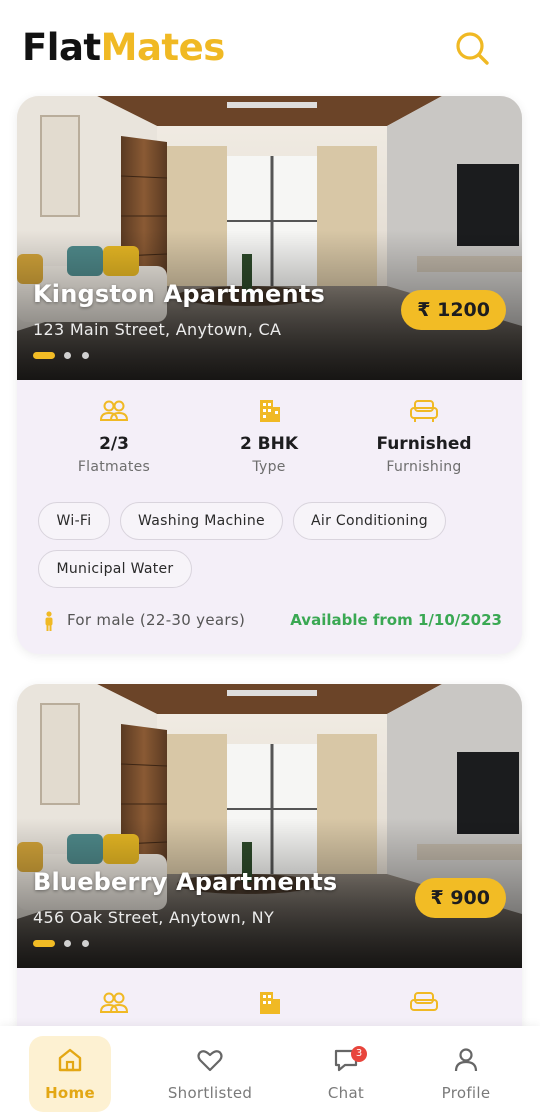 The image size is (540, 1120). I want to click on home-icon, so click(70, 1060).